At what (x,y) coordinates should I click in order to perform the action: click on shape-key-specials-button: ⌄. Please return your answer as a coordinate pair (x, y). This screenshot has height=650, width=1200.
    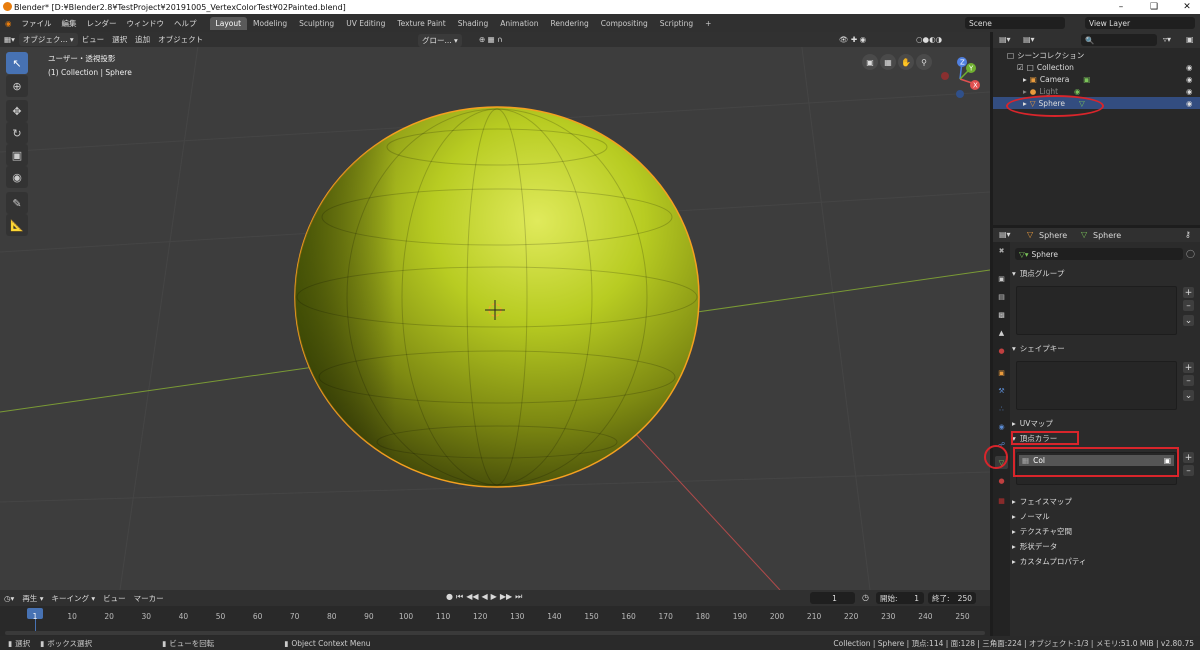
    Looking at the image, I should click on (1188, 395).